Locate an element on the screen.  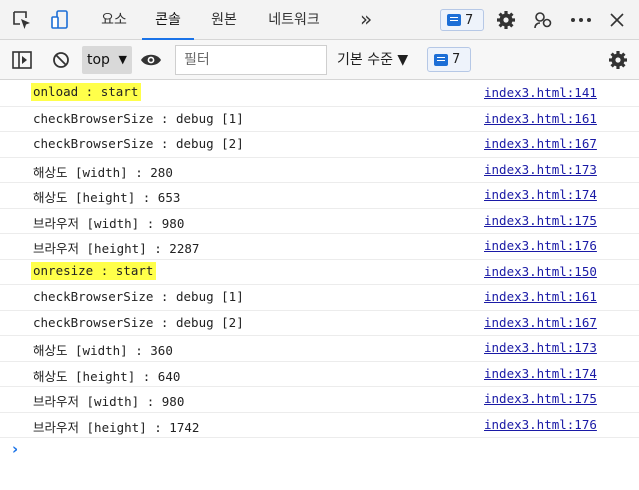
tab-console: 콘솔 is located at coordinates (168, 20).